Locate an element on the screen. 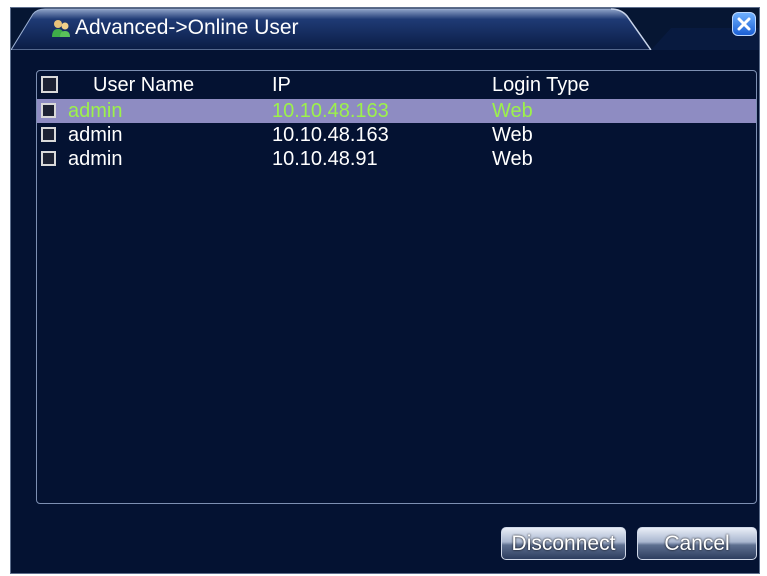 The width and height of the screenshot is (767, 576). dialog-title: Advanced->Online User is located at coordinates (187, 27).